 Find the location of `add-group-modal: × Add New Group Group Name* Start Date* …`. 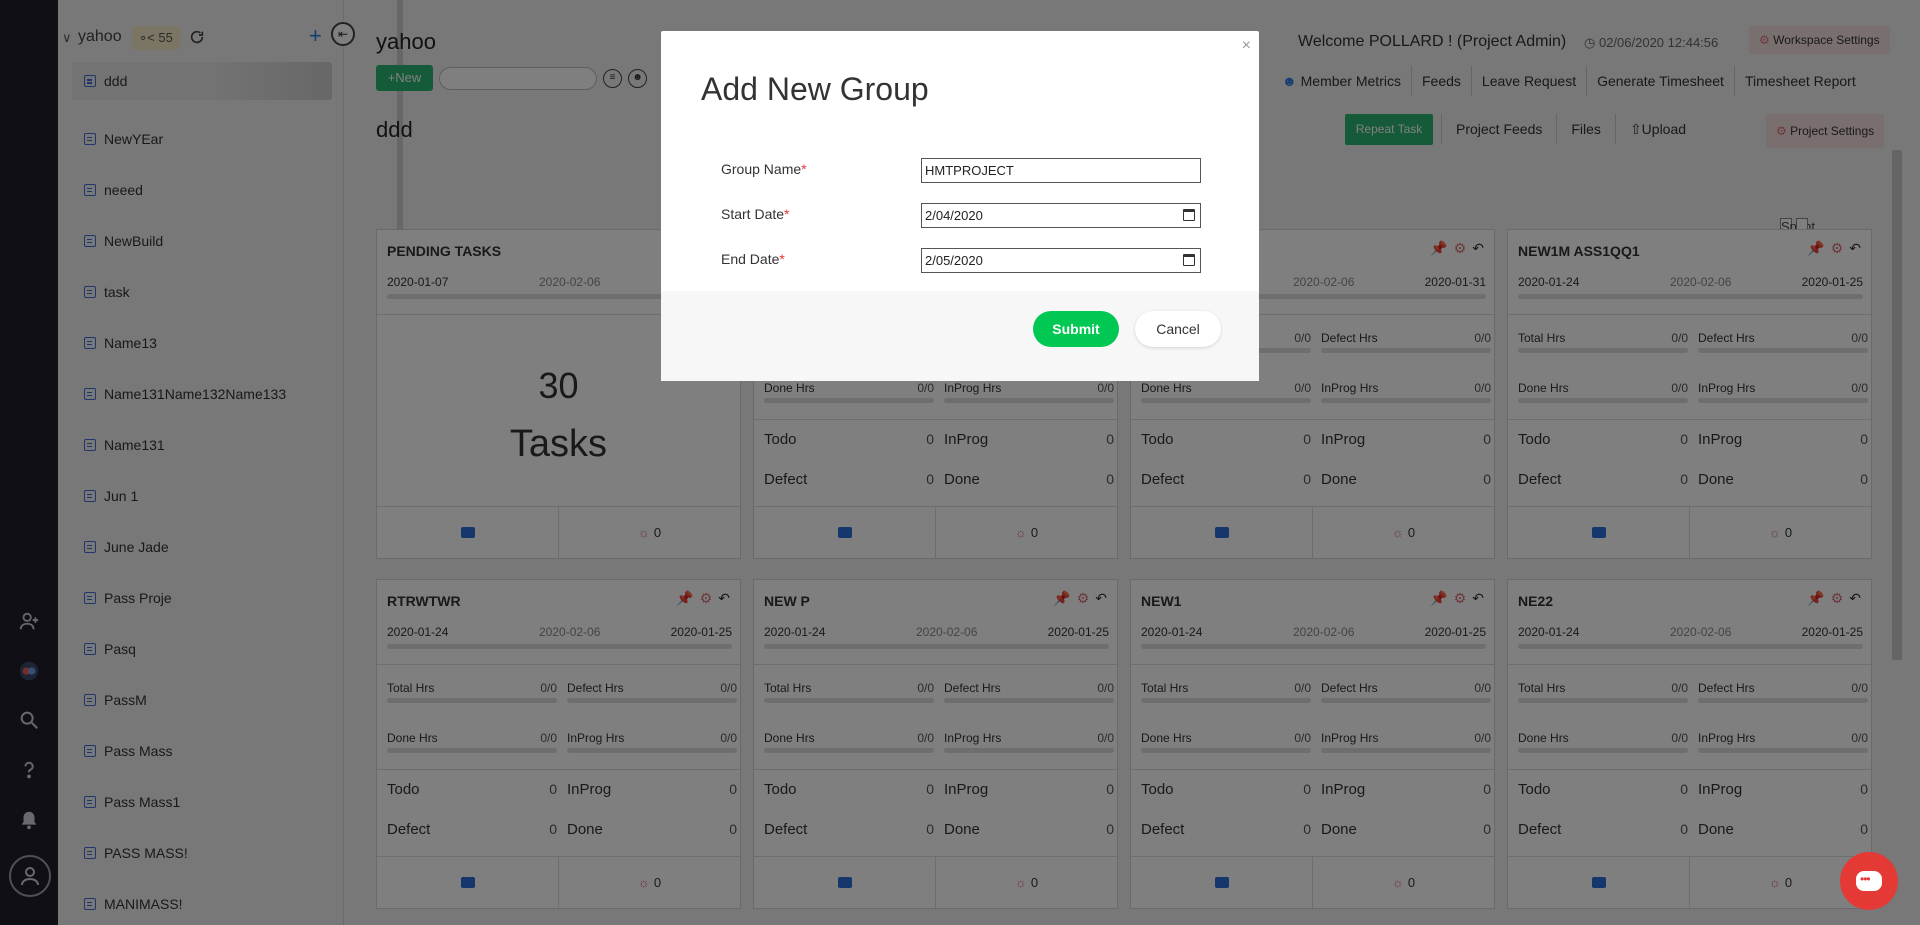

add-group-modal: × Add New Group Group Name* Start Date* … is located at coordinates (960, 206).